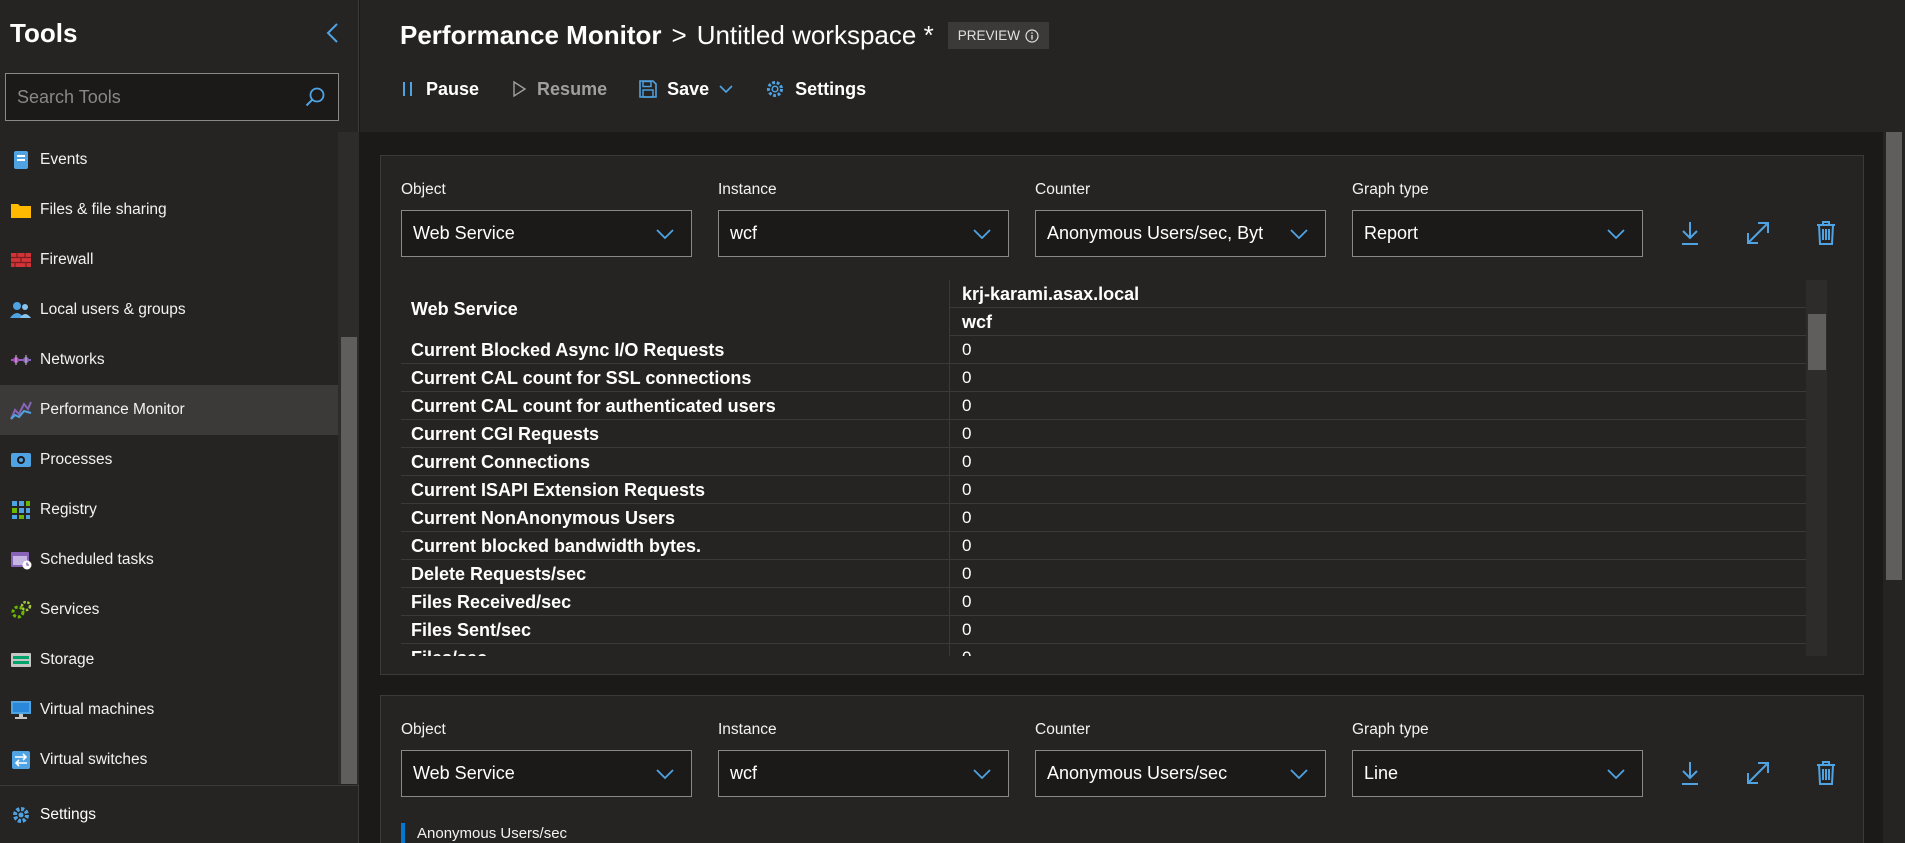 The height and width of the screenshot is (843, 1905). What do you see at coordinates (439, 89) in the screenshot?
I see `pause-button: Pause` at bounding box center [439, 89].